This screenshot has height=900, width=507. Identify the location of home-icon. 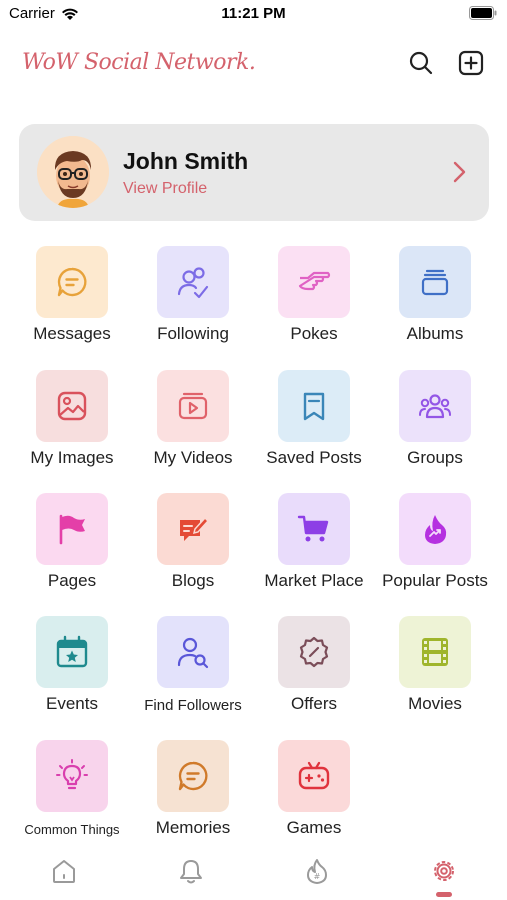
(64, 871).